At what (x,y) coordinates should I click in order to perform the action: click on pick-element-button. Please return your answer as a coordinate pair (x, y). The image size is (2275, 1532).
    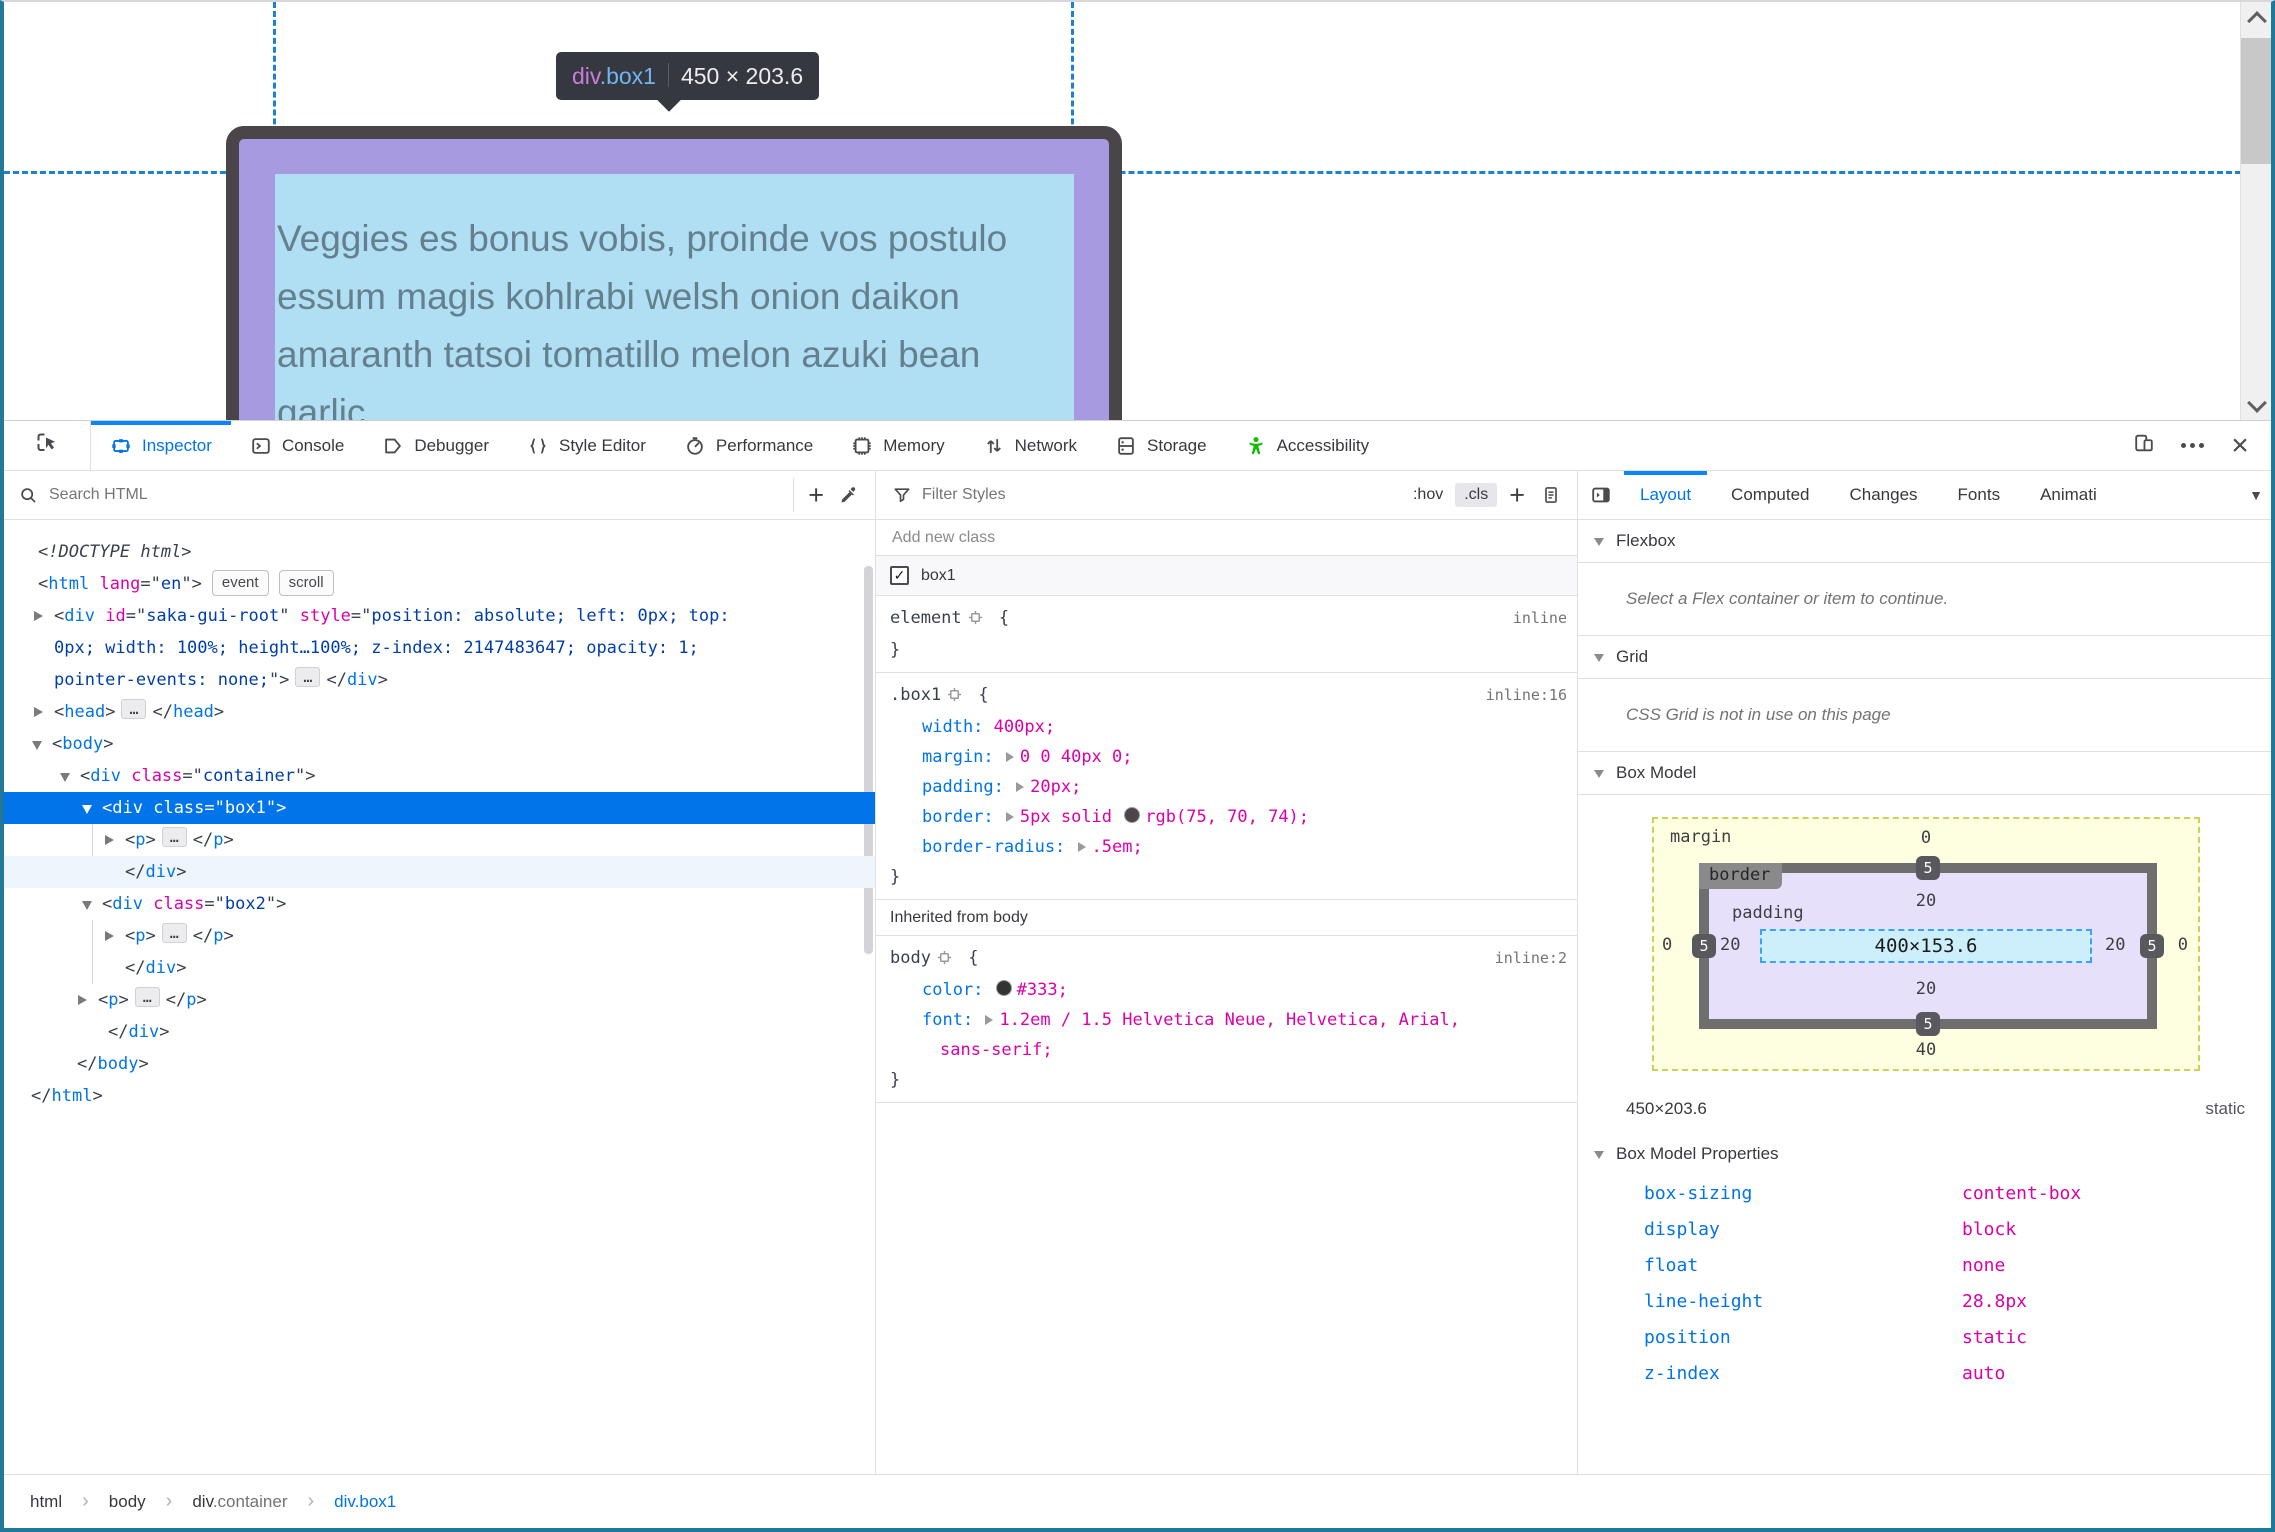
    Looking at the image, I should click on (47, 445).